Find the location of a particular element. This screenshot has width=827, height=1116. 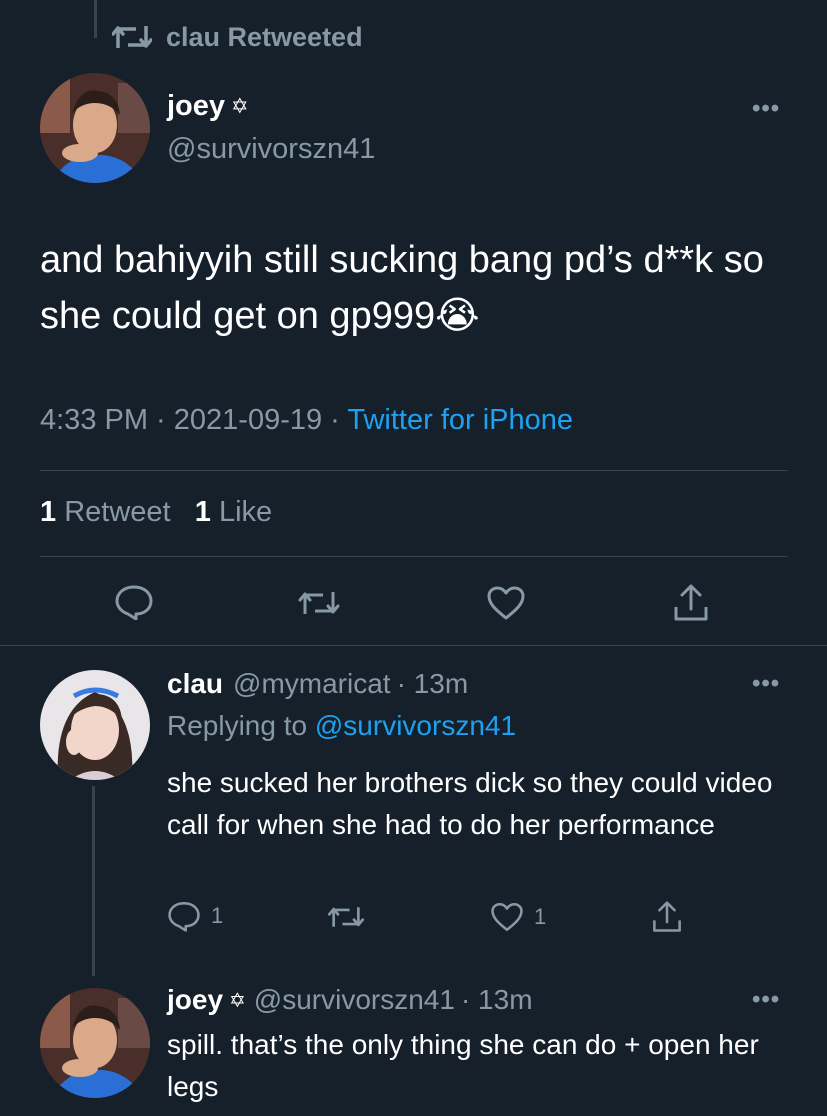

like-button: 1 is located at coordinates (518, 917).